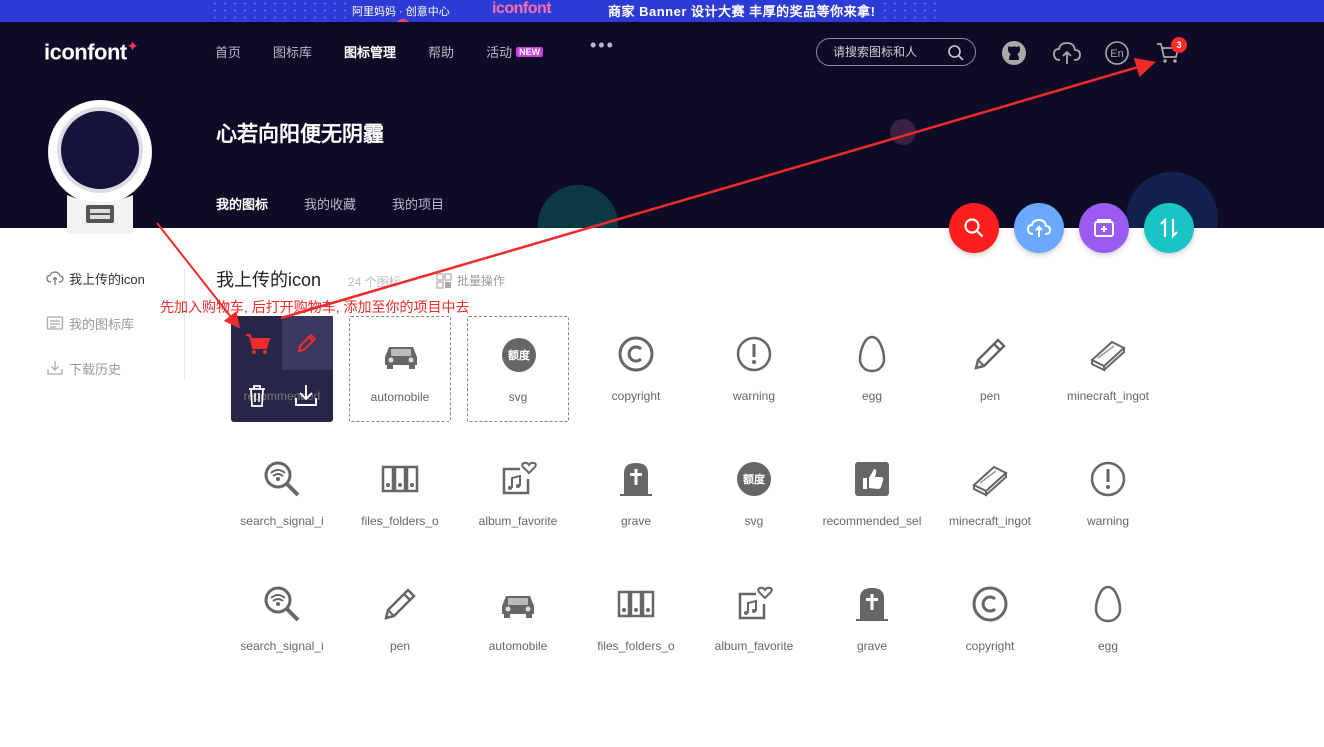  Describe the element at coordinates (956, 53) in the screenshot. I see `search-icon` at that location.